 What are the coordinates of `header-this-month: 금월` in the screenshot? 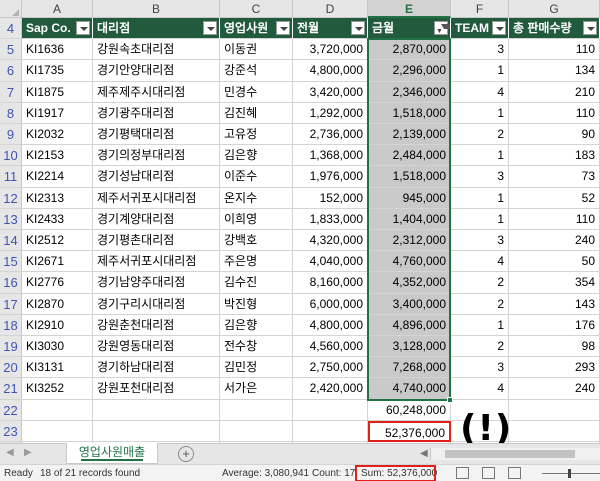 It's located at (409, 29).